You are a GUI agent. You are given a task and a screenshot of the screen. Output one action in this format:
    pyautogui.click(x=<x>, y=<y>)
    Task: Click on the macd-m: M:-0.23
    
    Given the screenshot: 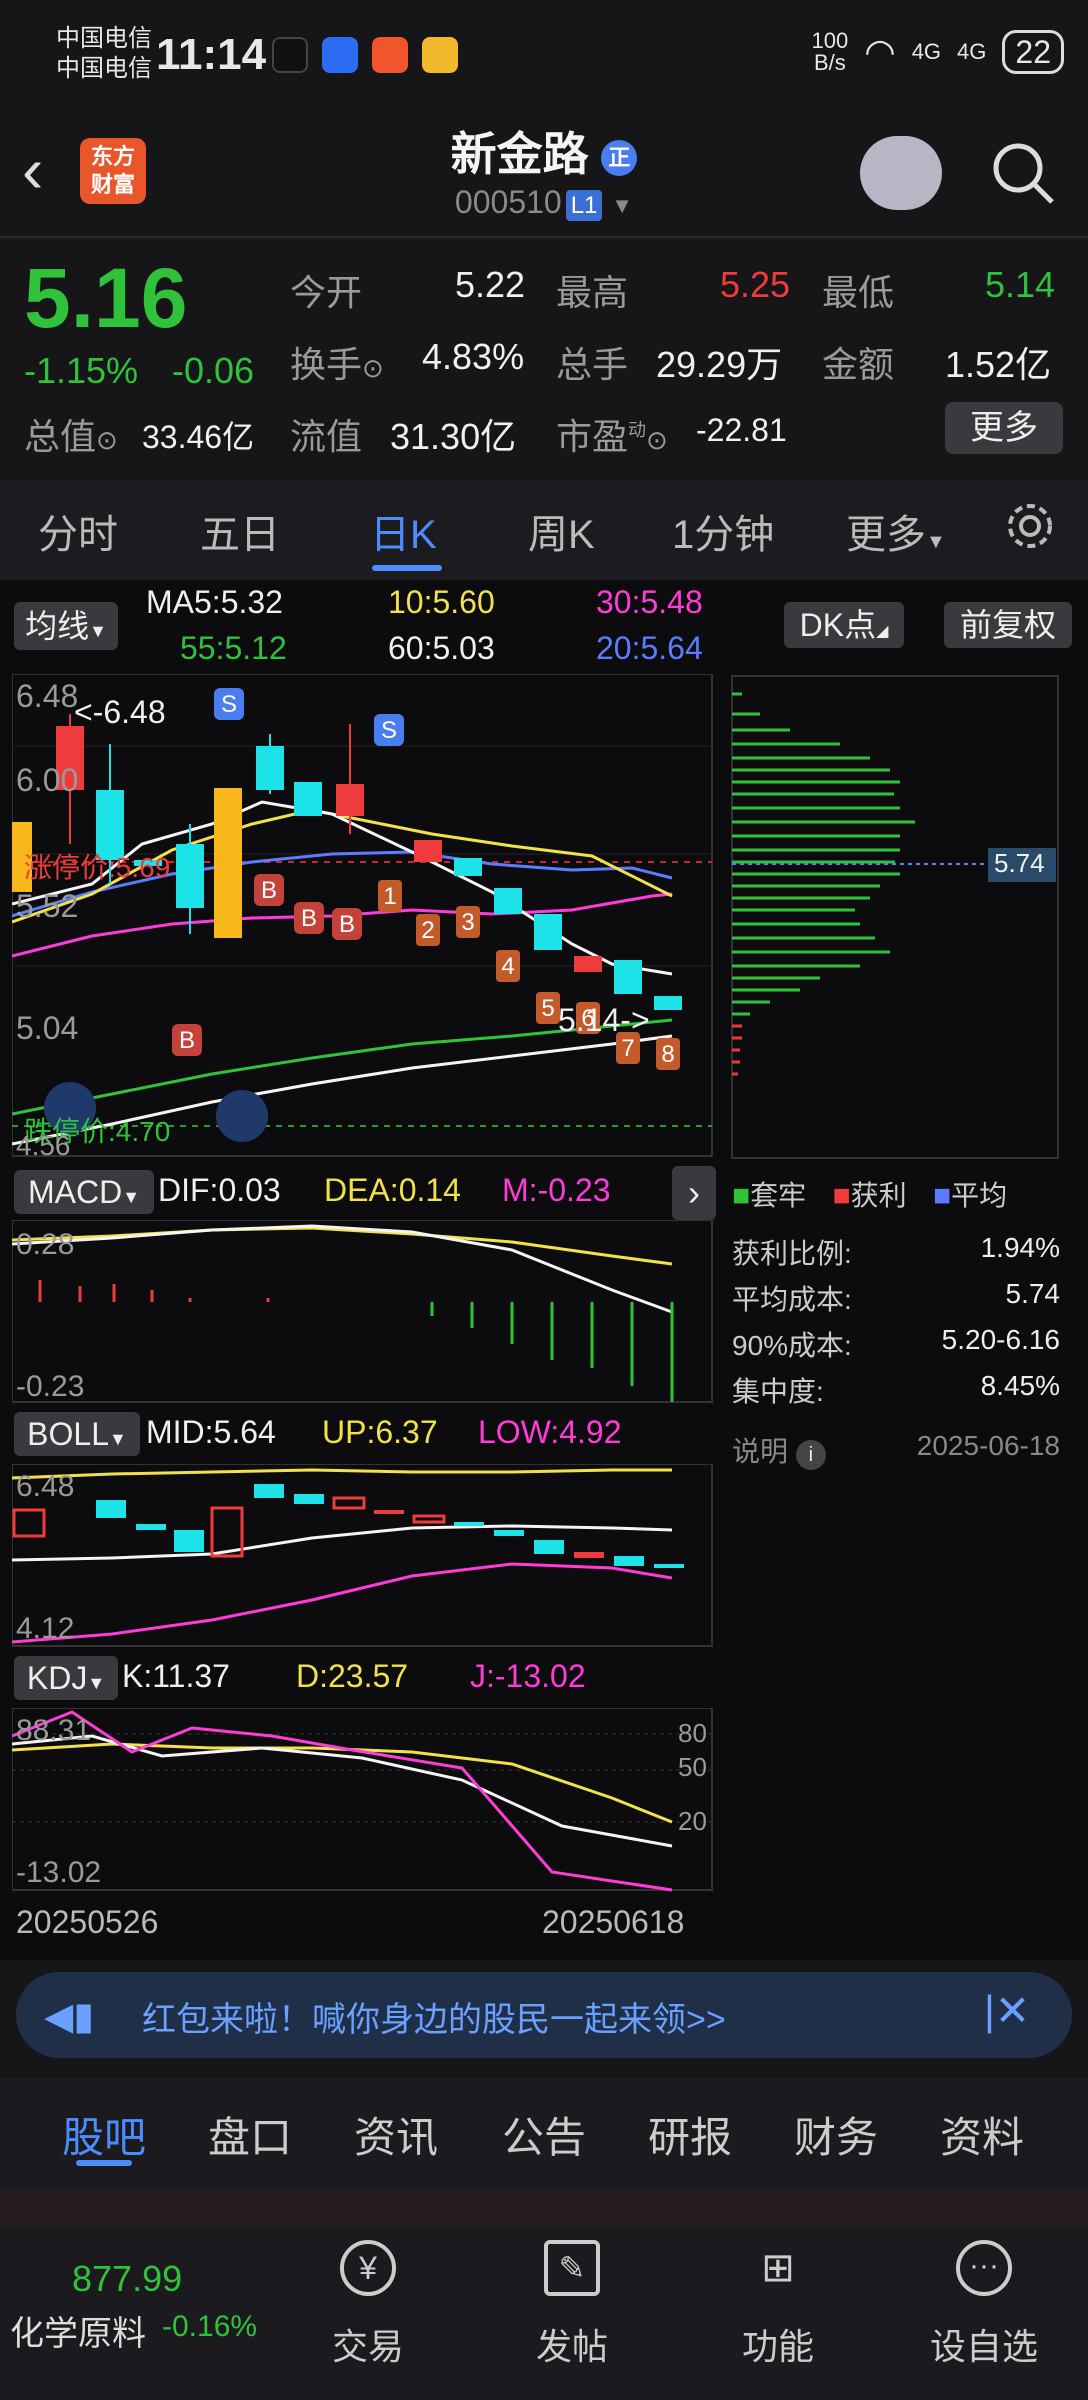 What is the action you would take?
    pyautogui.click(x=556, y=1190)
    